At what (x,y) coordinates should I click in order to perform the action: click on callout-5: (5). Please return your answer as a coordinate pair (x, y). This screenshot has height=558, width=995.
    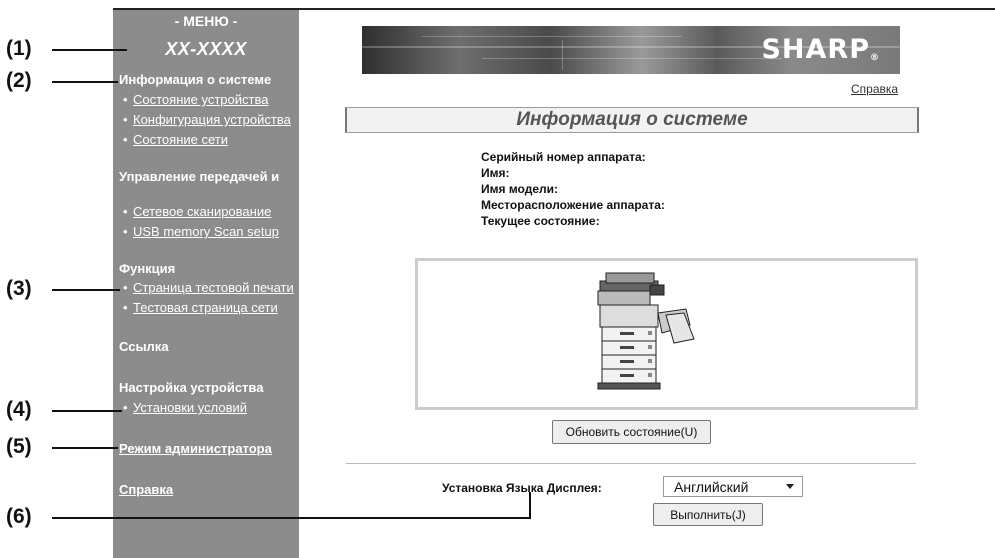
    Looking at the image, I should click on (19, 446).